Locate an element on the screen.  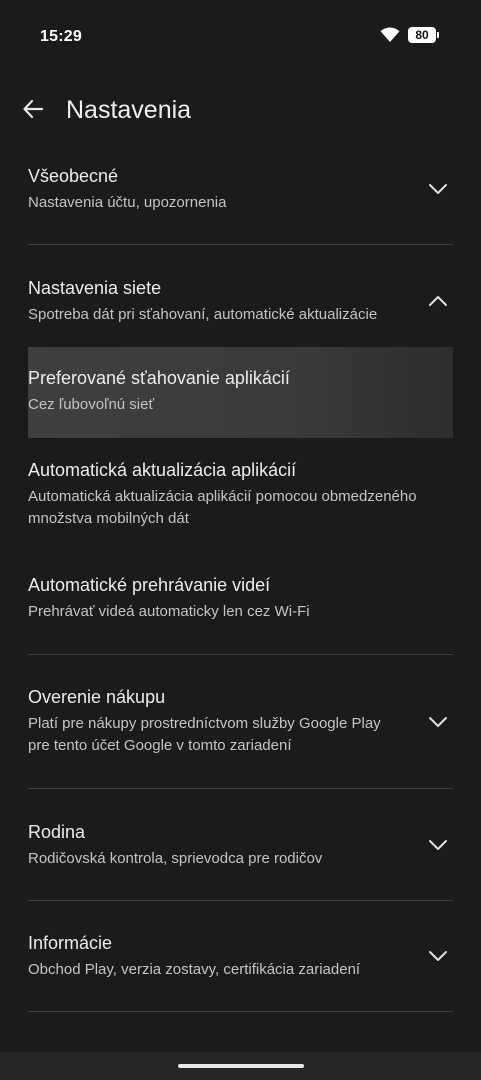
battery-level: 80 is located at coordinates (422, 35).